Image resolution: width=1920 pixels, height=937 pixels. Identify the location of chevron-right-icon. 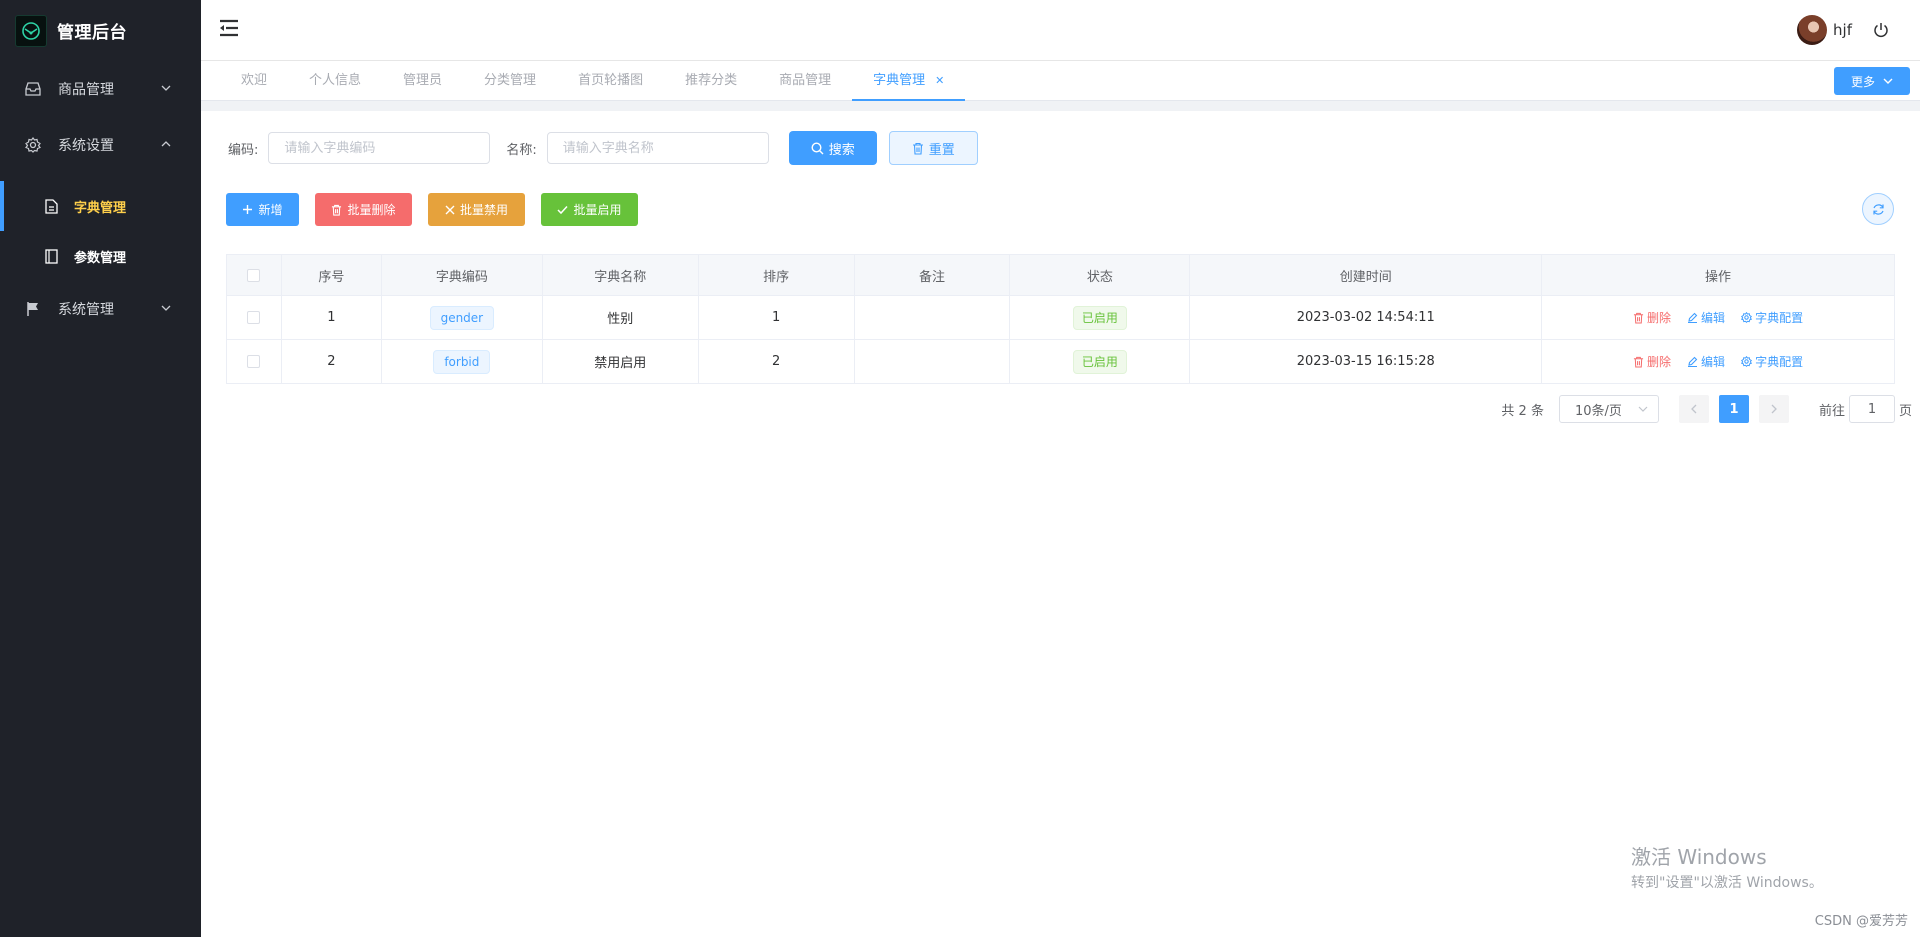
(1774, 409).